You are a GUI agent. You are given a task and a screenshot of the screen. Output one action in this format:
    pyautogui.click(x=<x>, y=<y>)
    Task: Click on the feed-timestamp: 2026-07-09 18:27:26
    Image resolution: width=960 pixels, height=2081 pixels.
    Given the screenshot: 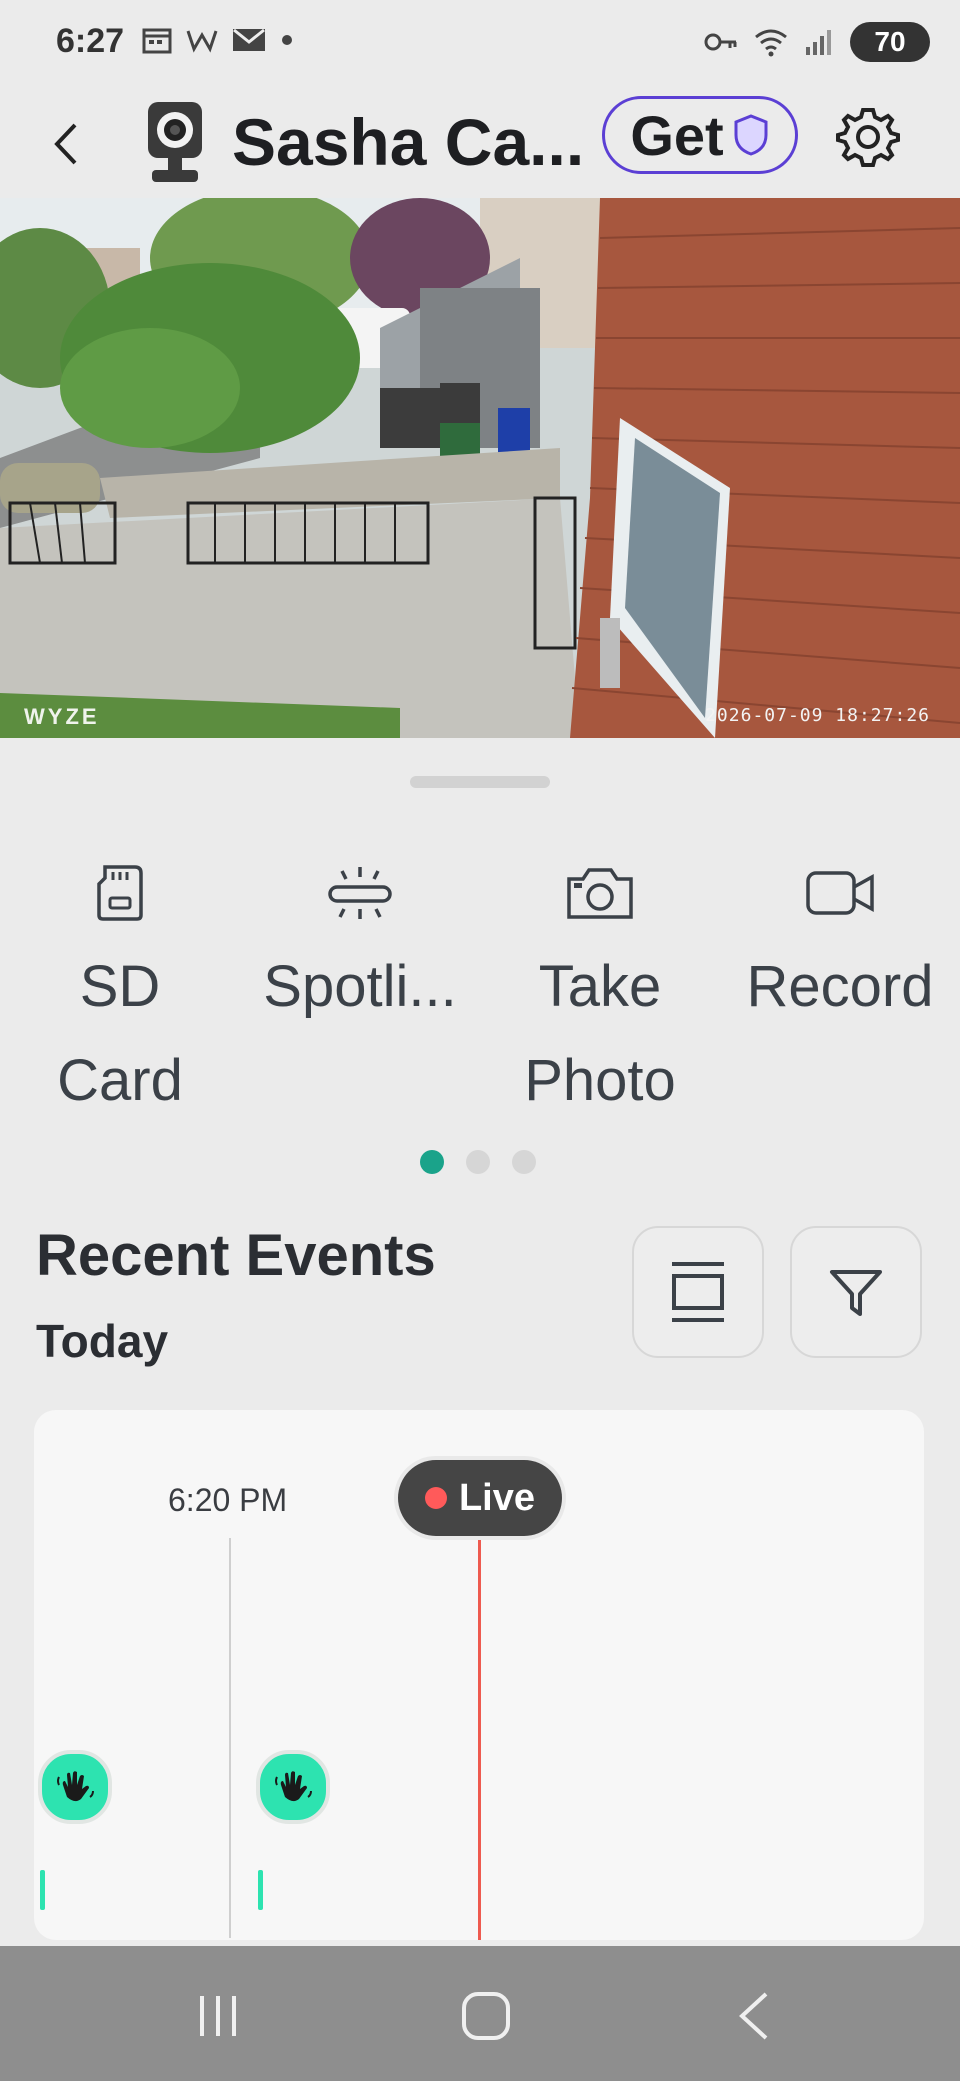 What is the action you would take?
    pyautogui.click(x=817, y=715)
    